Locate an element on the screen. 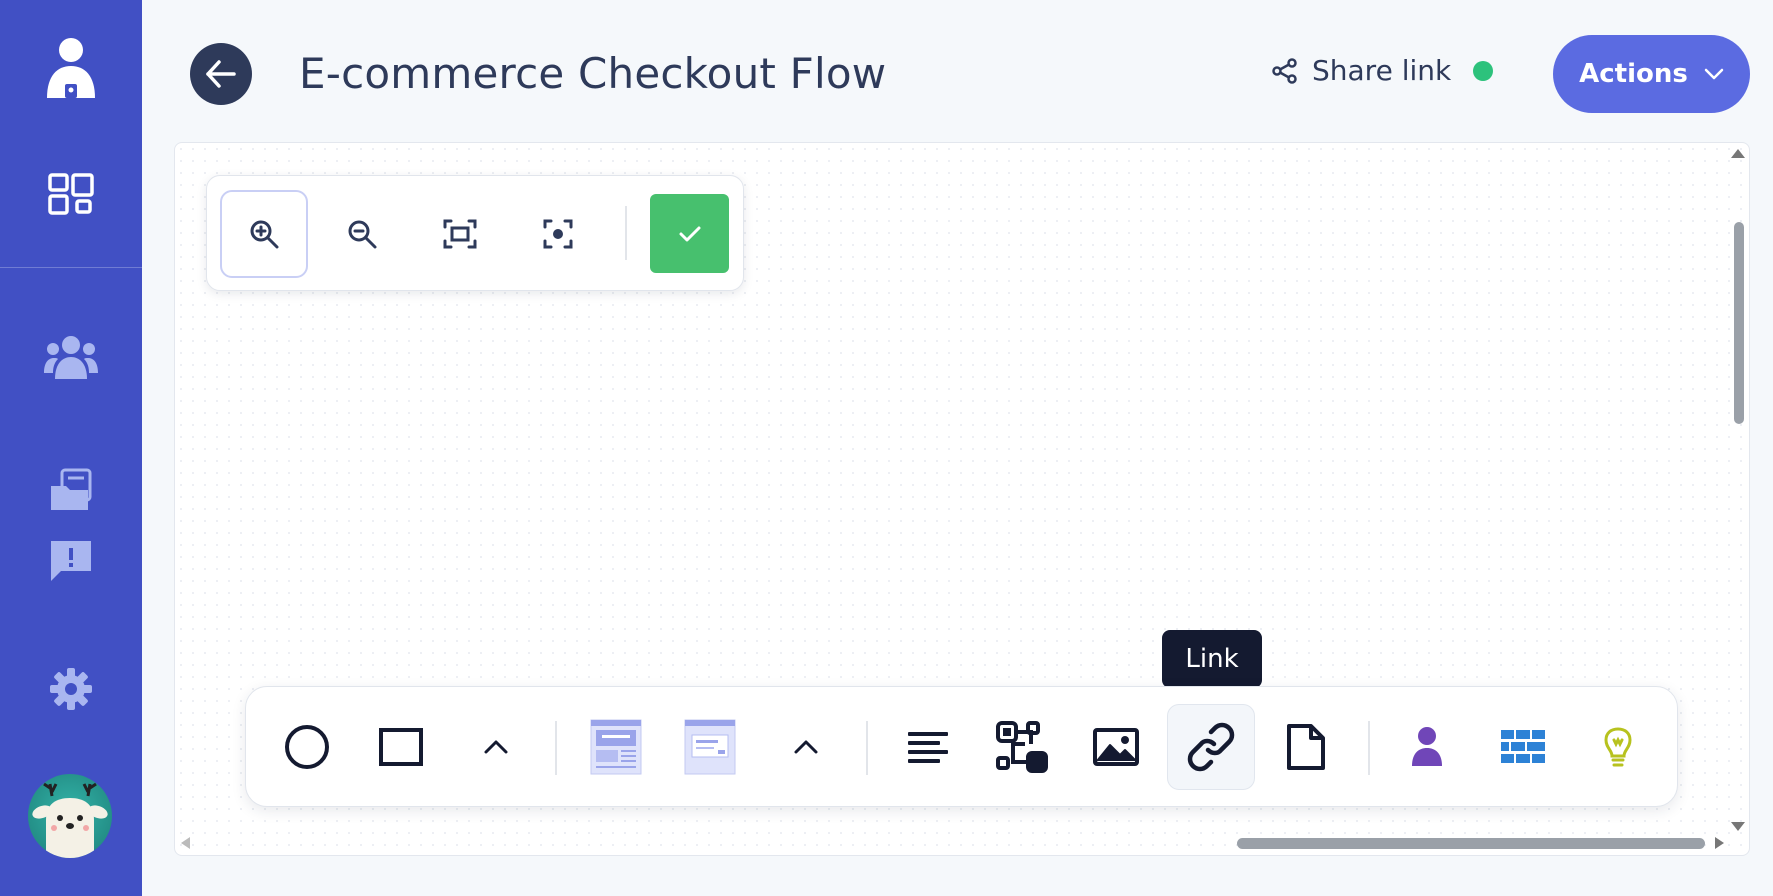 The height and width of the screenshot is (896, 1773). zoom-out-button is located at coordinates (362, 234).